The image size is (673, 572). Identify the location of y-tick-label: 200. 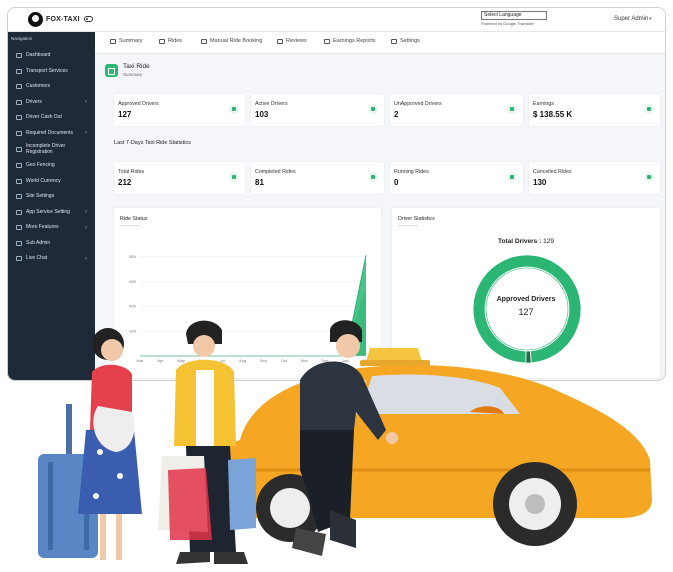
(132, 331).